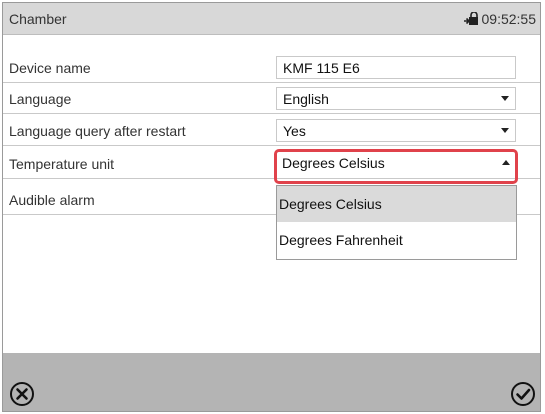 The height and width of the screenshot is (414, 545). Describe the element at coordinates (396, 130) in the screenshot. I see `language-query-select: Yes` at that location.